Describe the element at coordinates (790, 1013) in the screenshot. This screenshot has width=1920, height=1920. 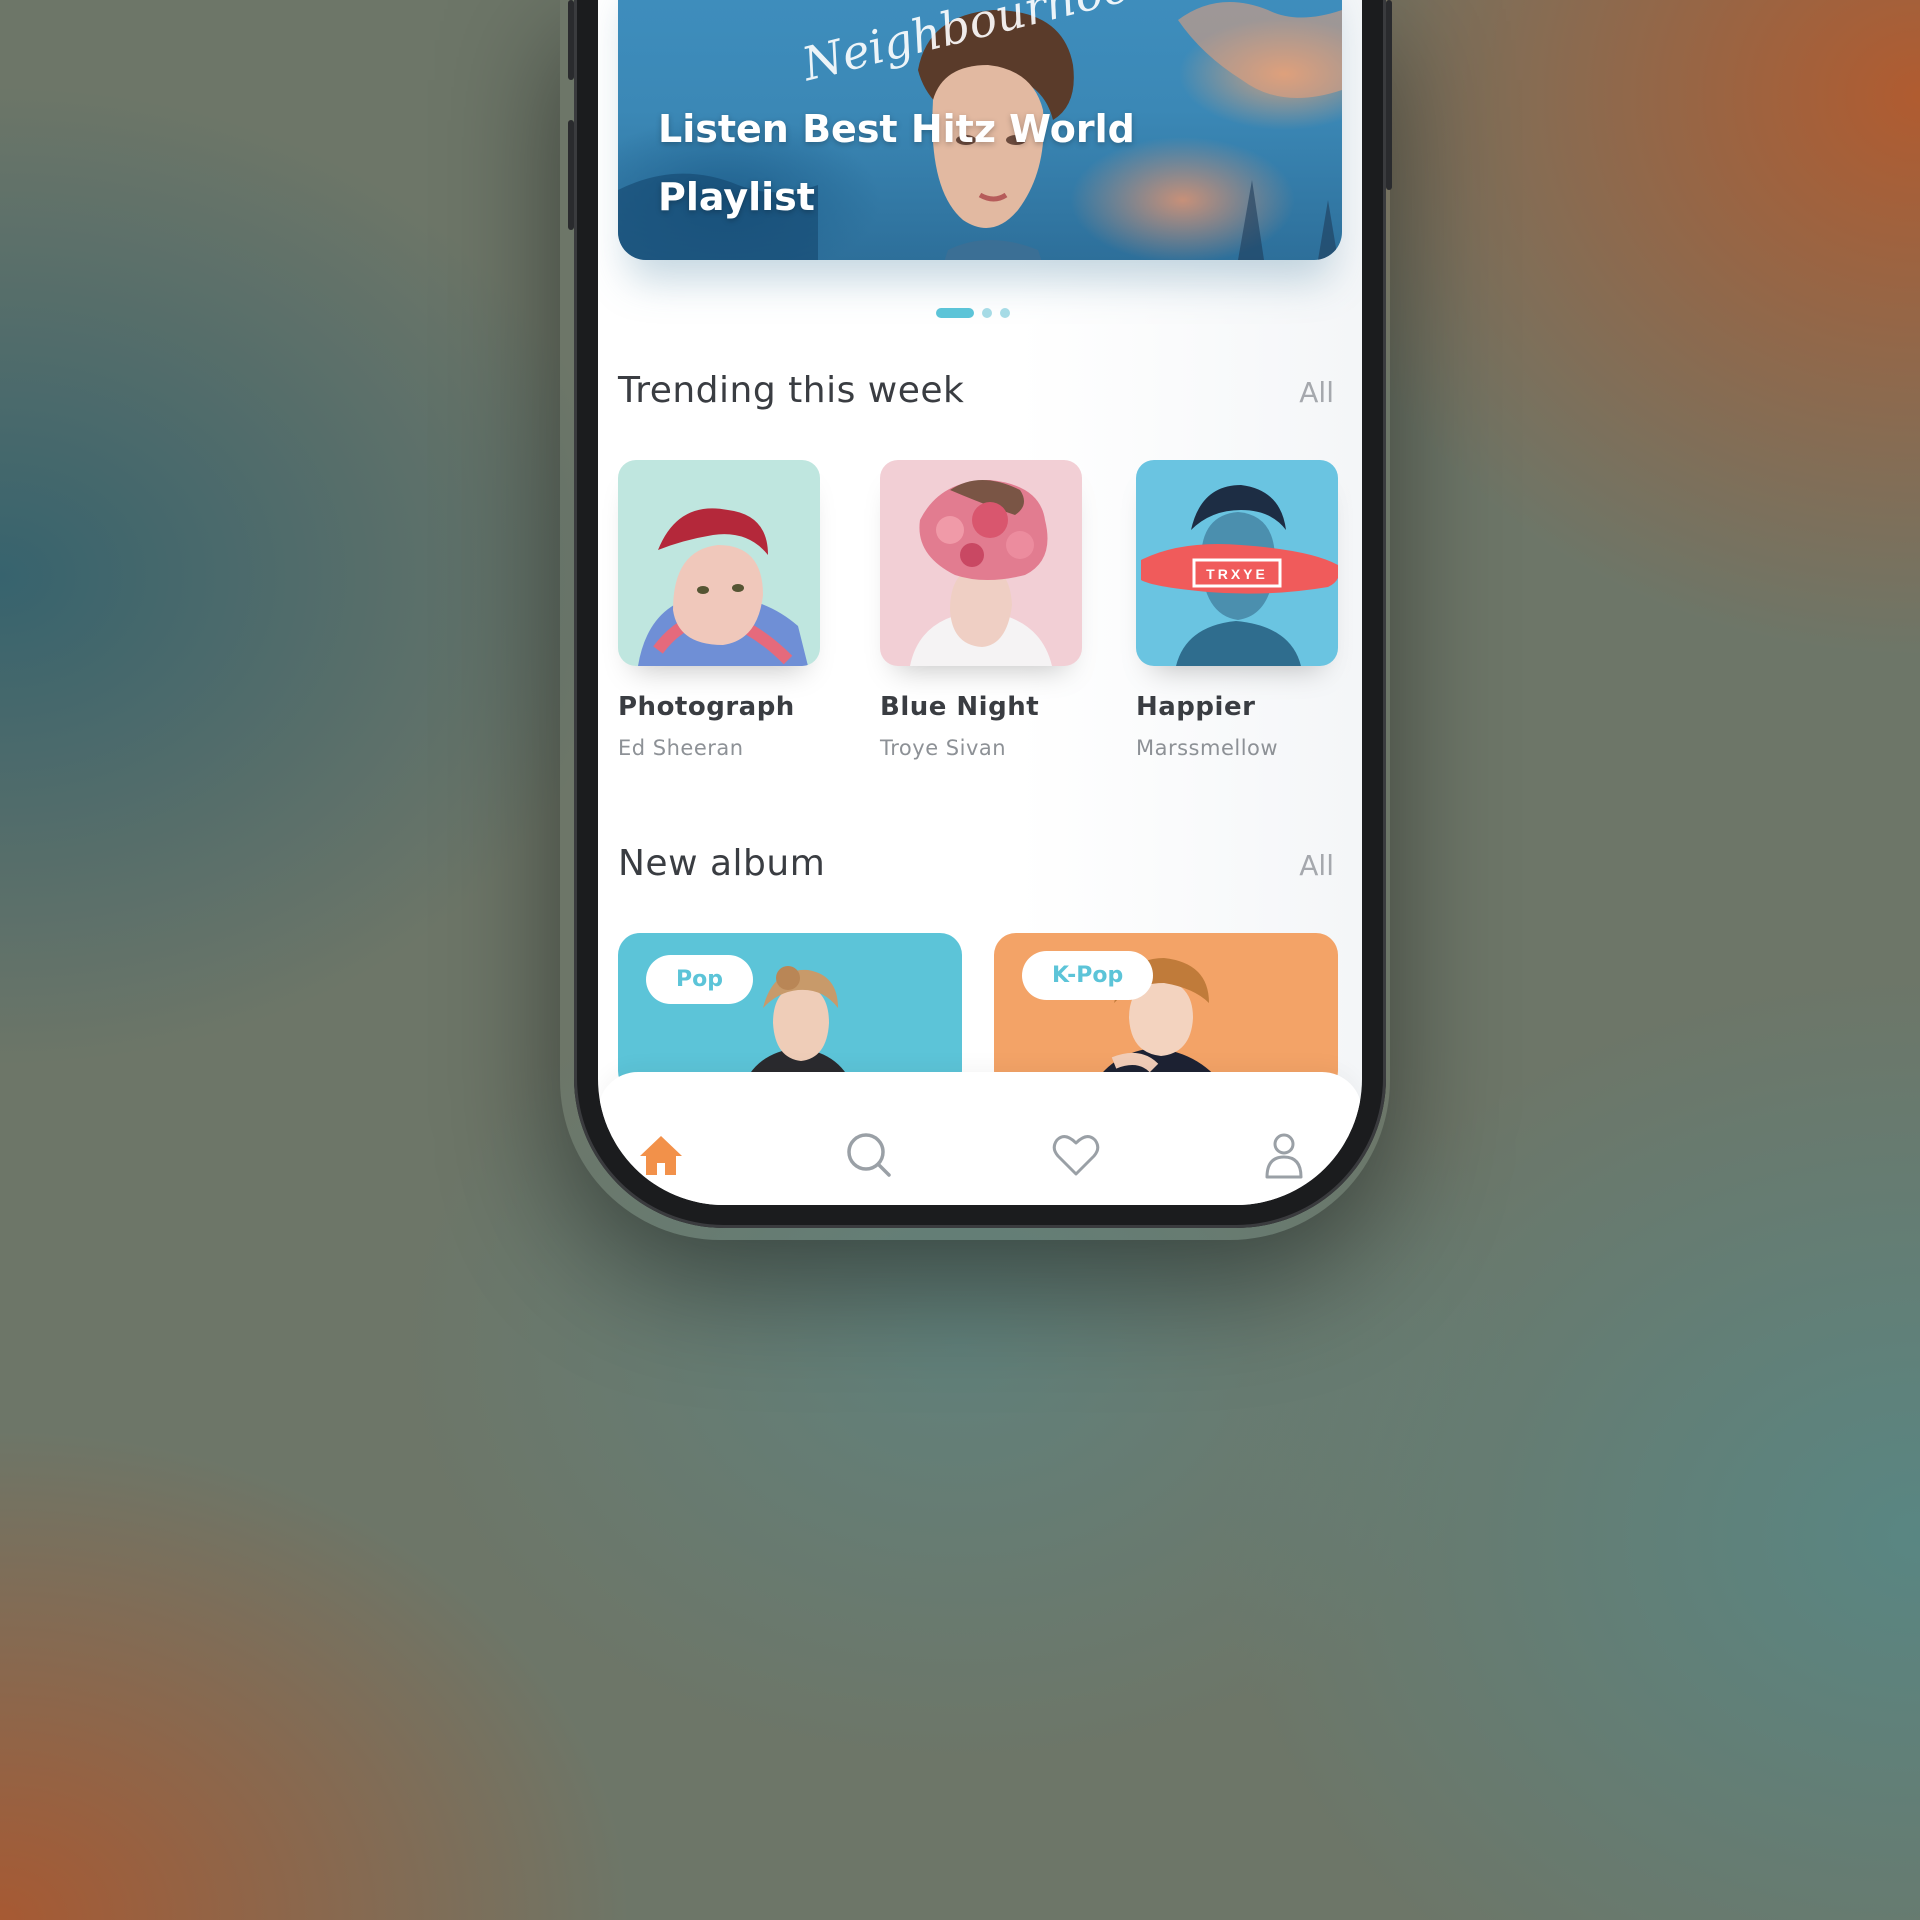
I see `album-card-pop: Pop` at that location.